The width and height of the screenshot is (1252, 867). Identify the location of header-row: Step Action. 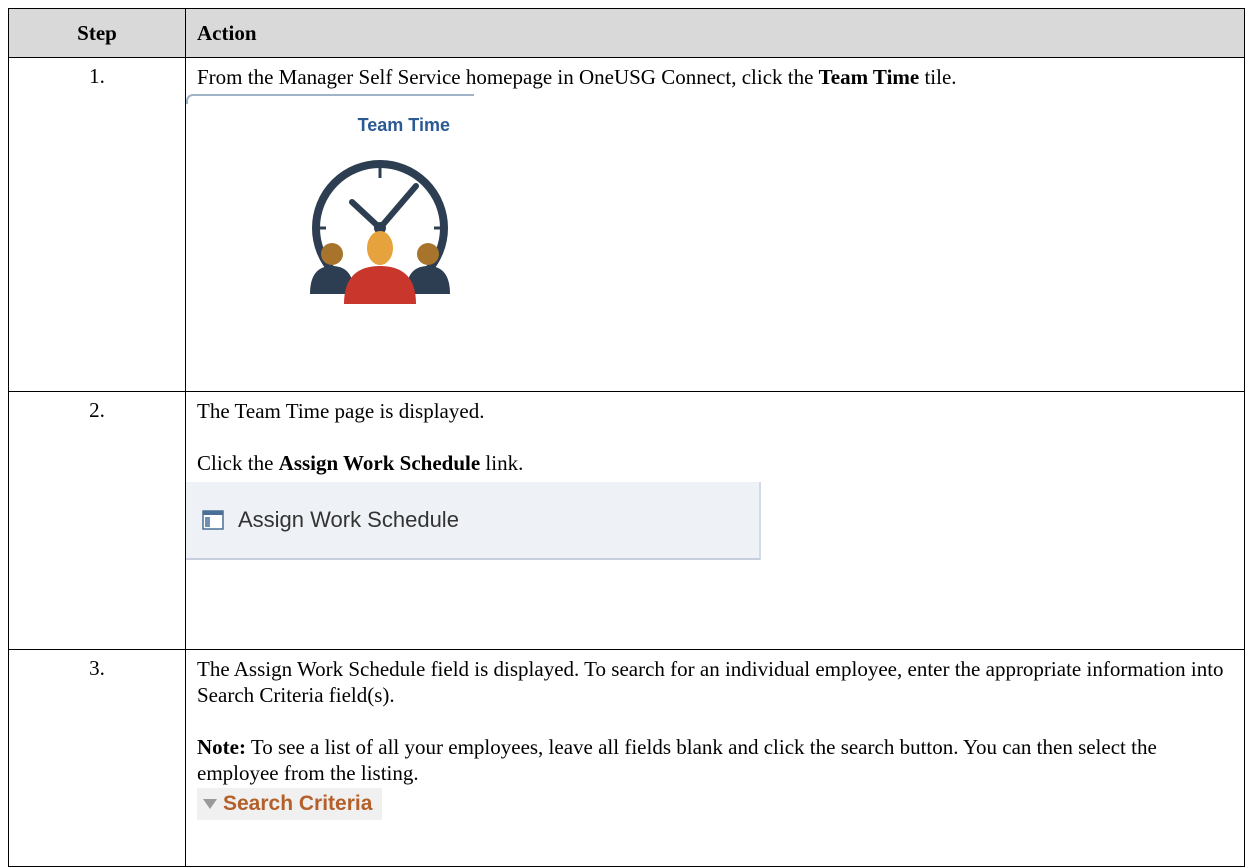
(626, 33).